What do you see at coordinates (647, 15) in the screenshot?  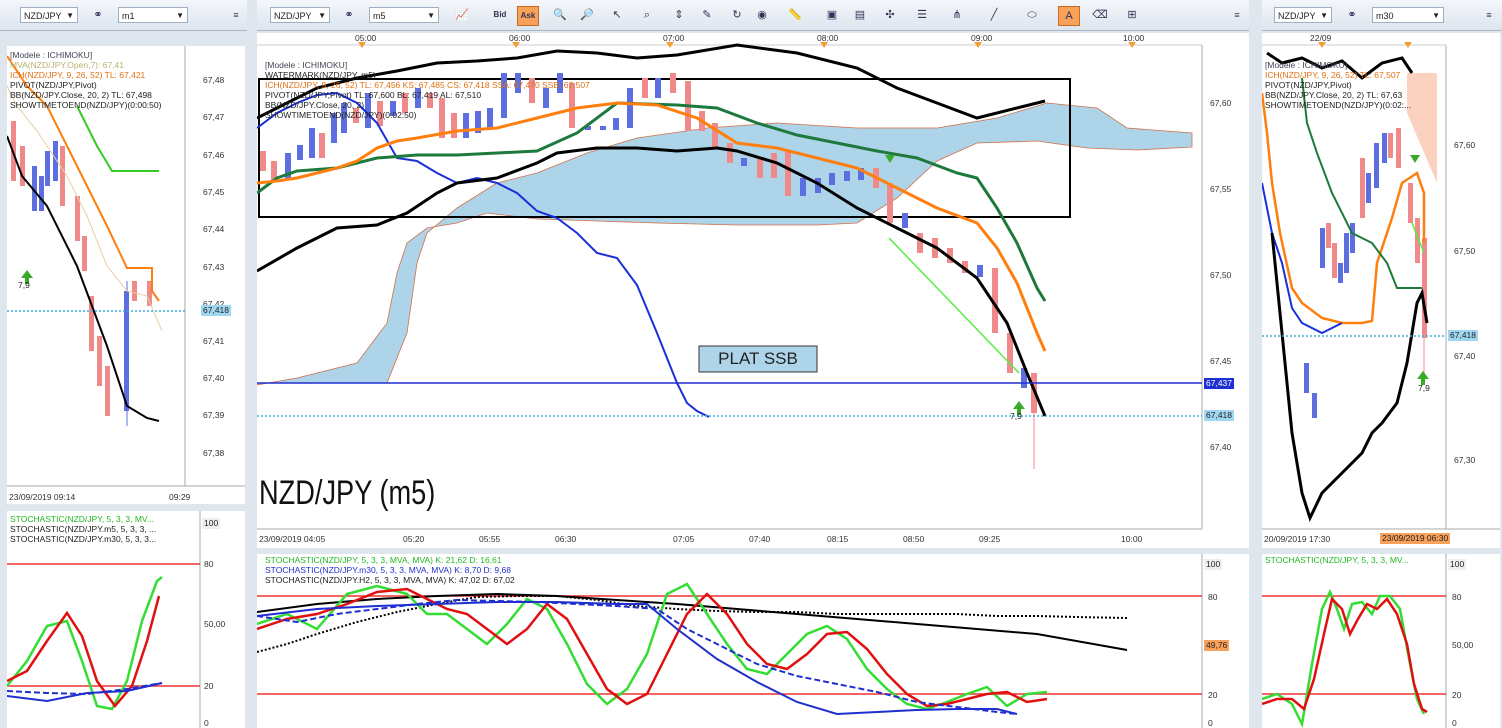 I see `magnifier-icon: ⌕` at bounding box center [647, 15].